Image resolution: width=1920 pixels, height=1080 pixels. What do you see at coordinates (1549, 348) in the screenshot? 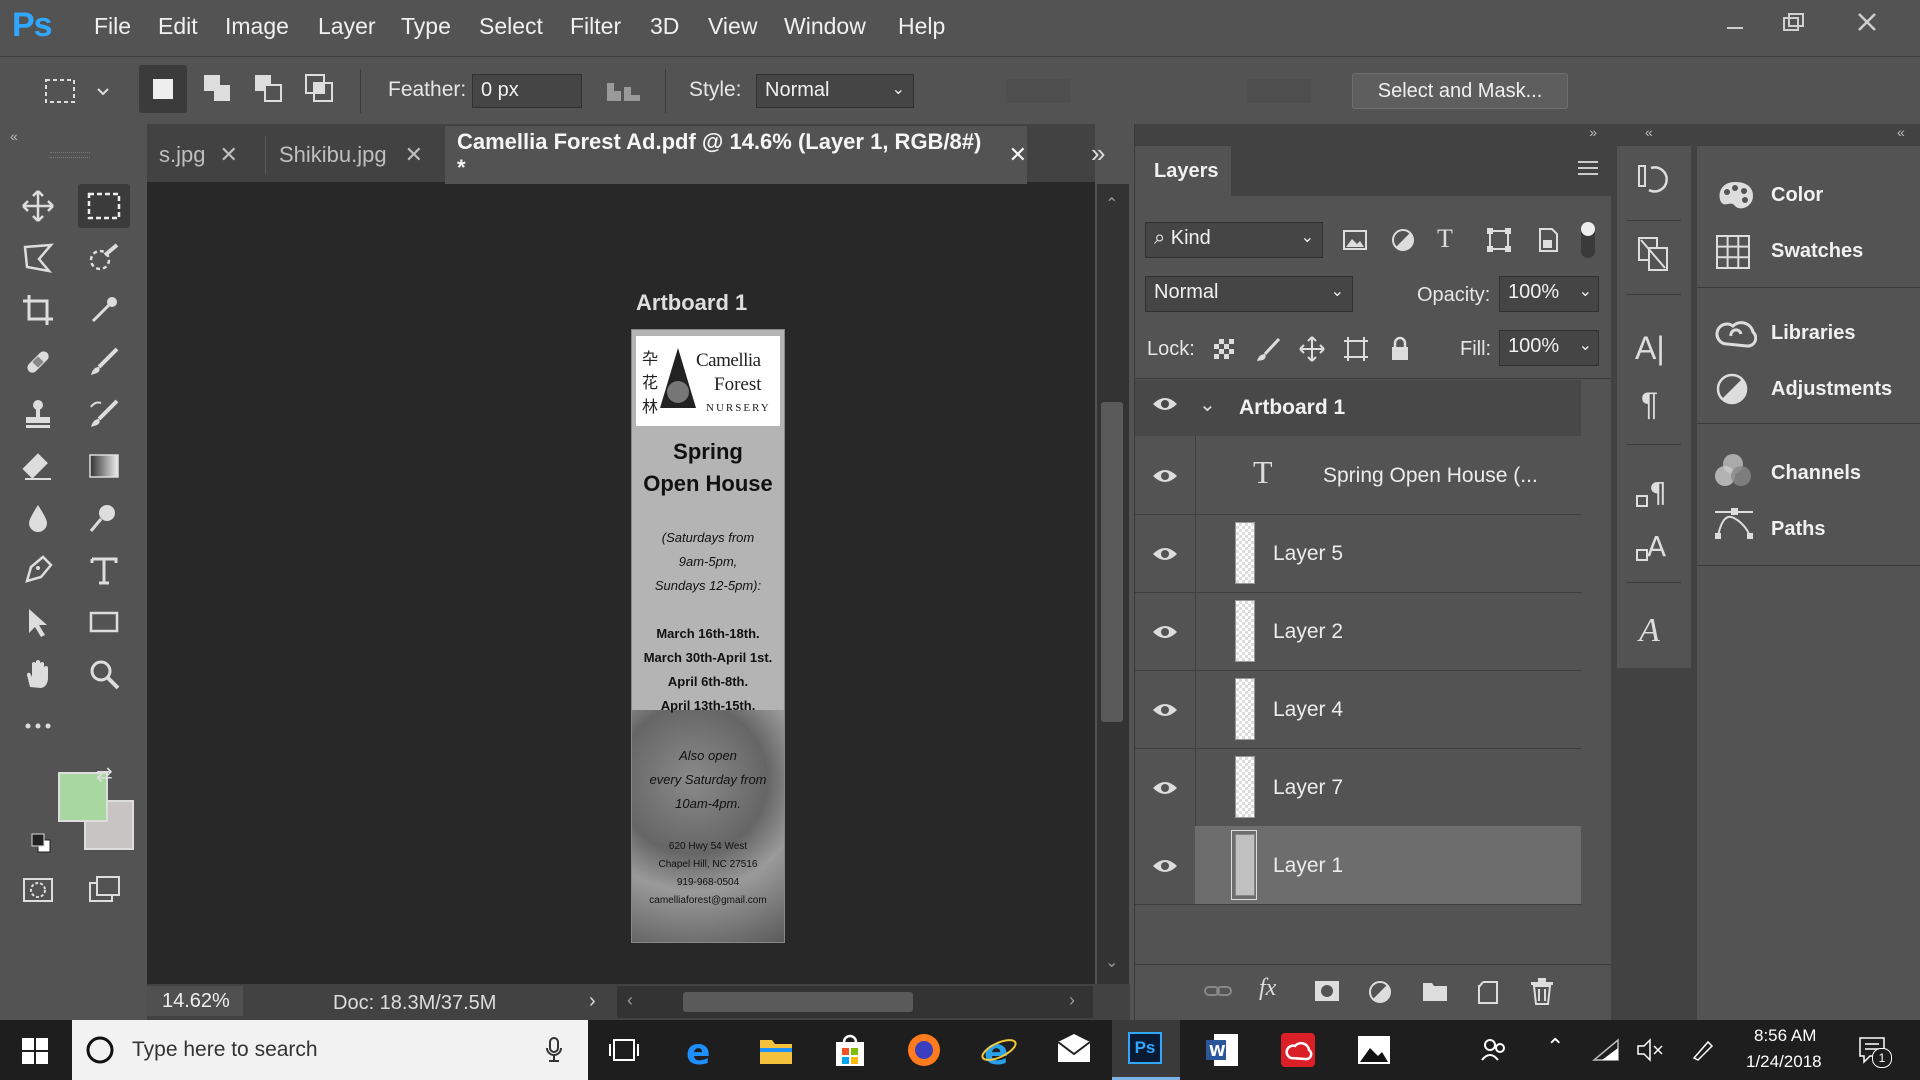
I see `fill-input: 100% ⌄` at bounding box center [1549, 348].